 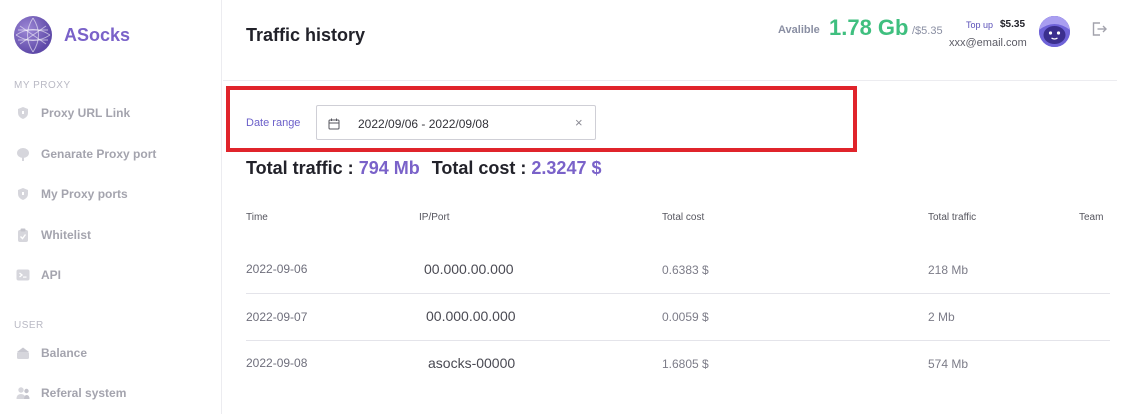 I want to click on sidebar-item-proxy-url-link: Proxy URL Link, so click(x=73, y=113).